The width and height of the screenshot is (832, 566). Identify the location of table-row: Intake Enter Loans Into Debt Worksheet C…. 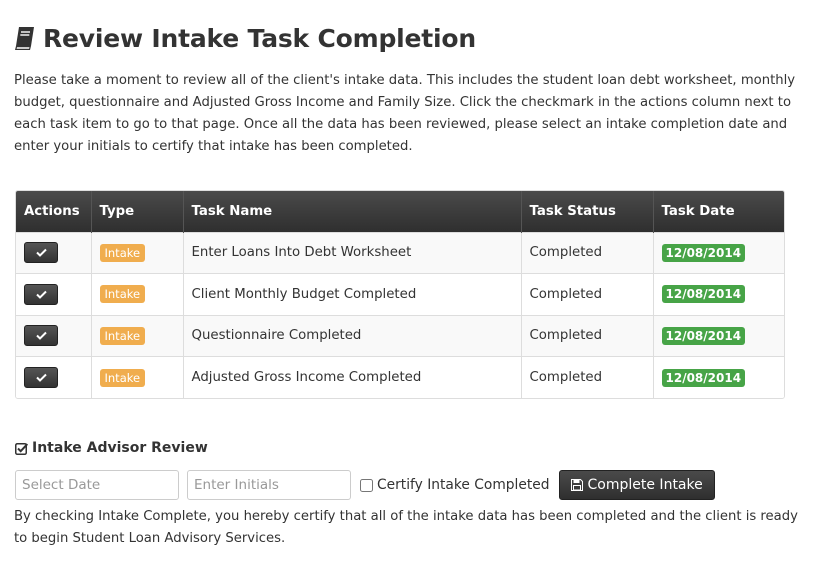
(400, 252).